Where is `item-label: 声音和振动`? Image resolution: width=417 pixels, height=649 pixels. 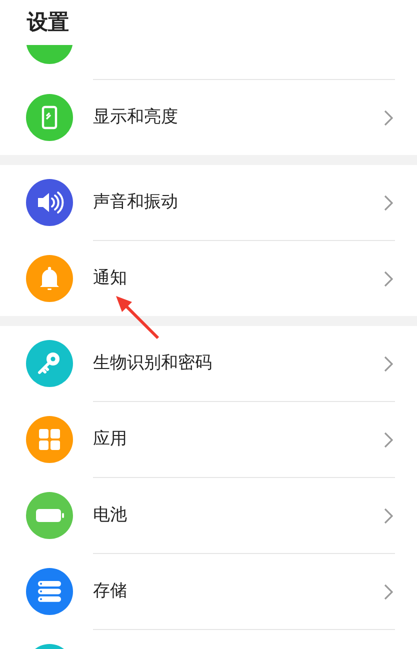
item-label: 声音和振动 is located at coordinates (136, 202).